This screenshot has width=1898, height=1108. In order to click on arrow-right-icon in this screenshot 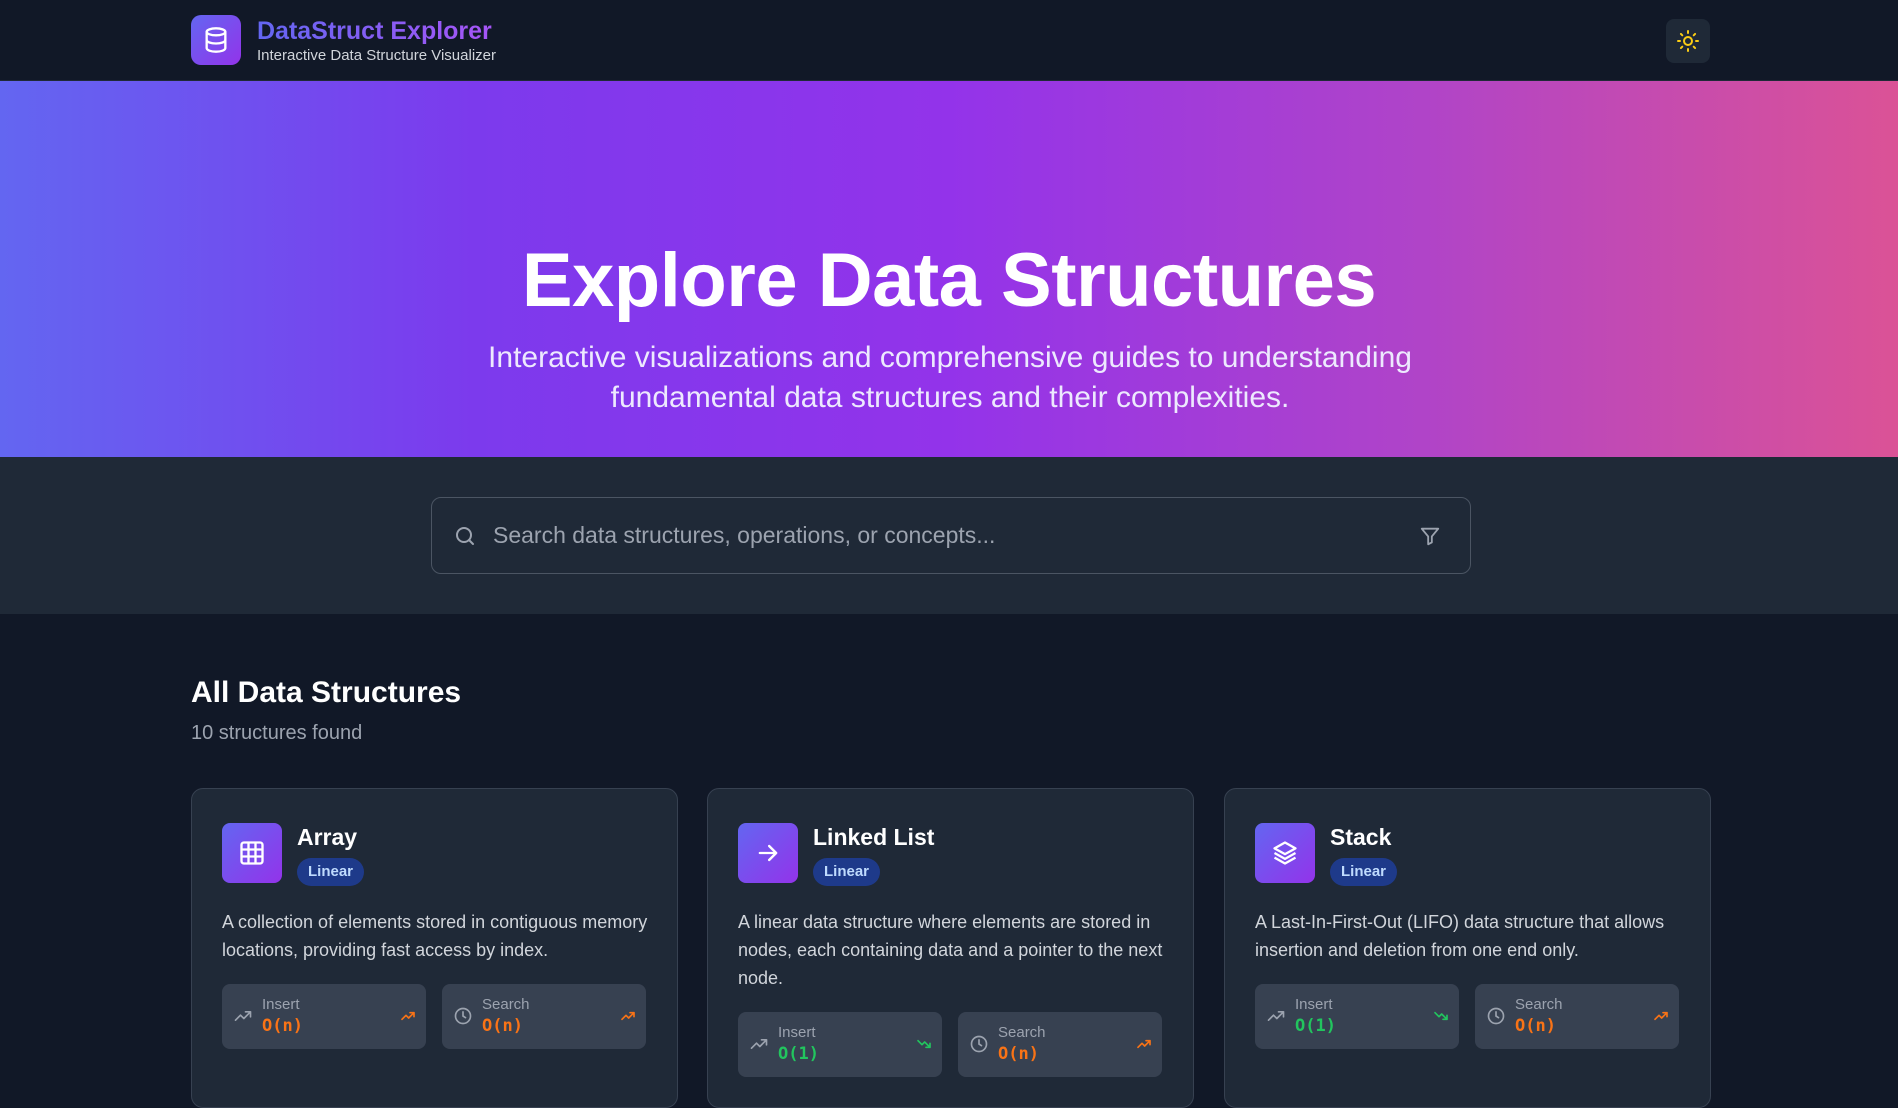, I will do `click(768, 853)`.